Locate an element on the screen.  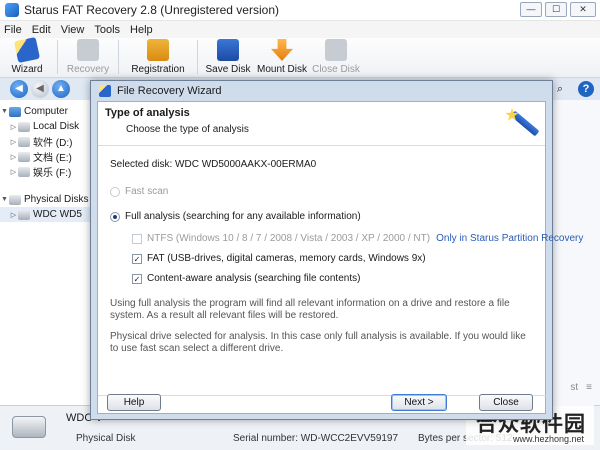
floppy-icon is located at coordinates (228, 50).